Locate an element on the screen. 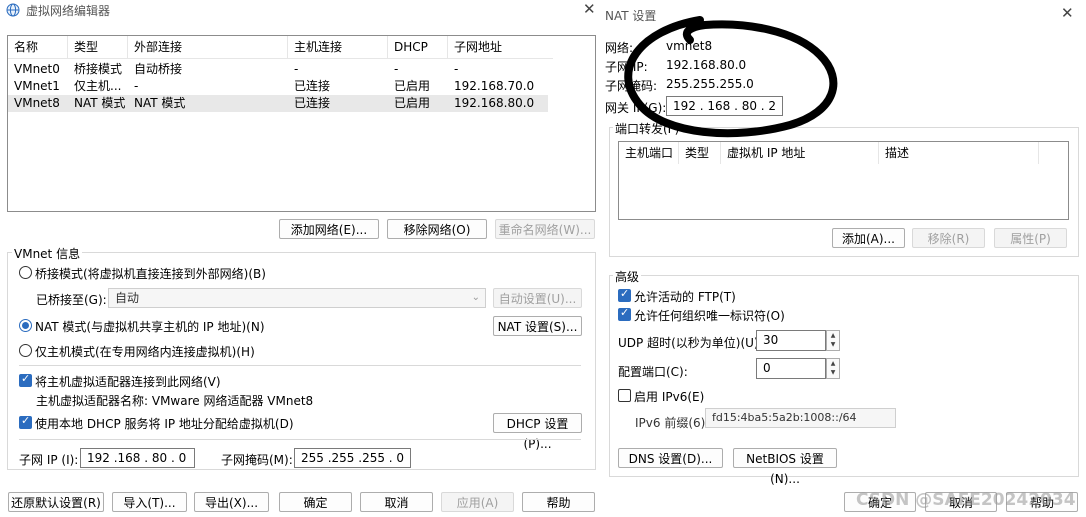  column-header: 描述 is located at coordinates (959, 153).